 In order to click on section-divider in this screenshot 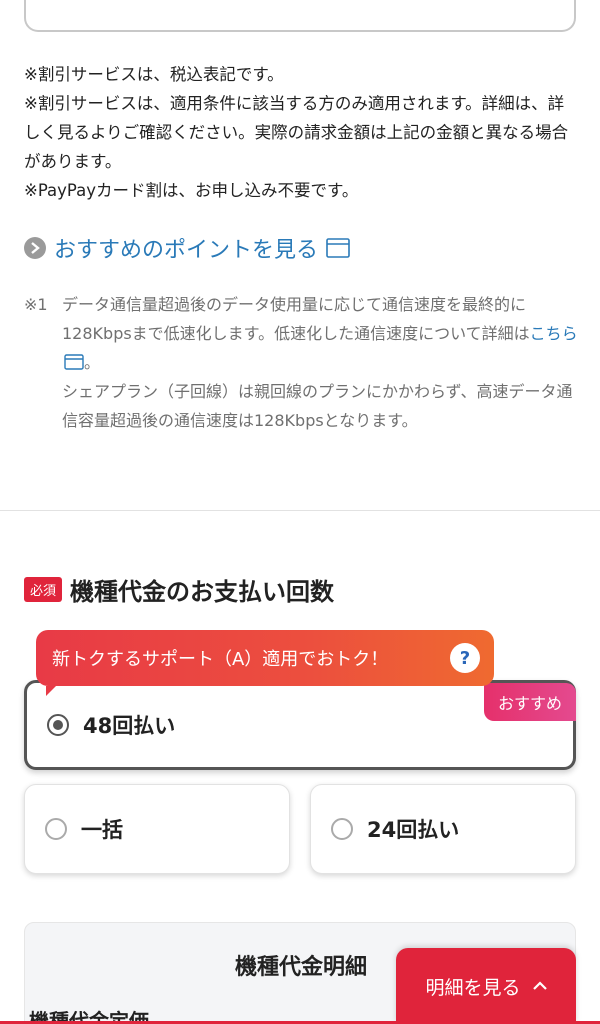, I will do `click(300, 510)`.